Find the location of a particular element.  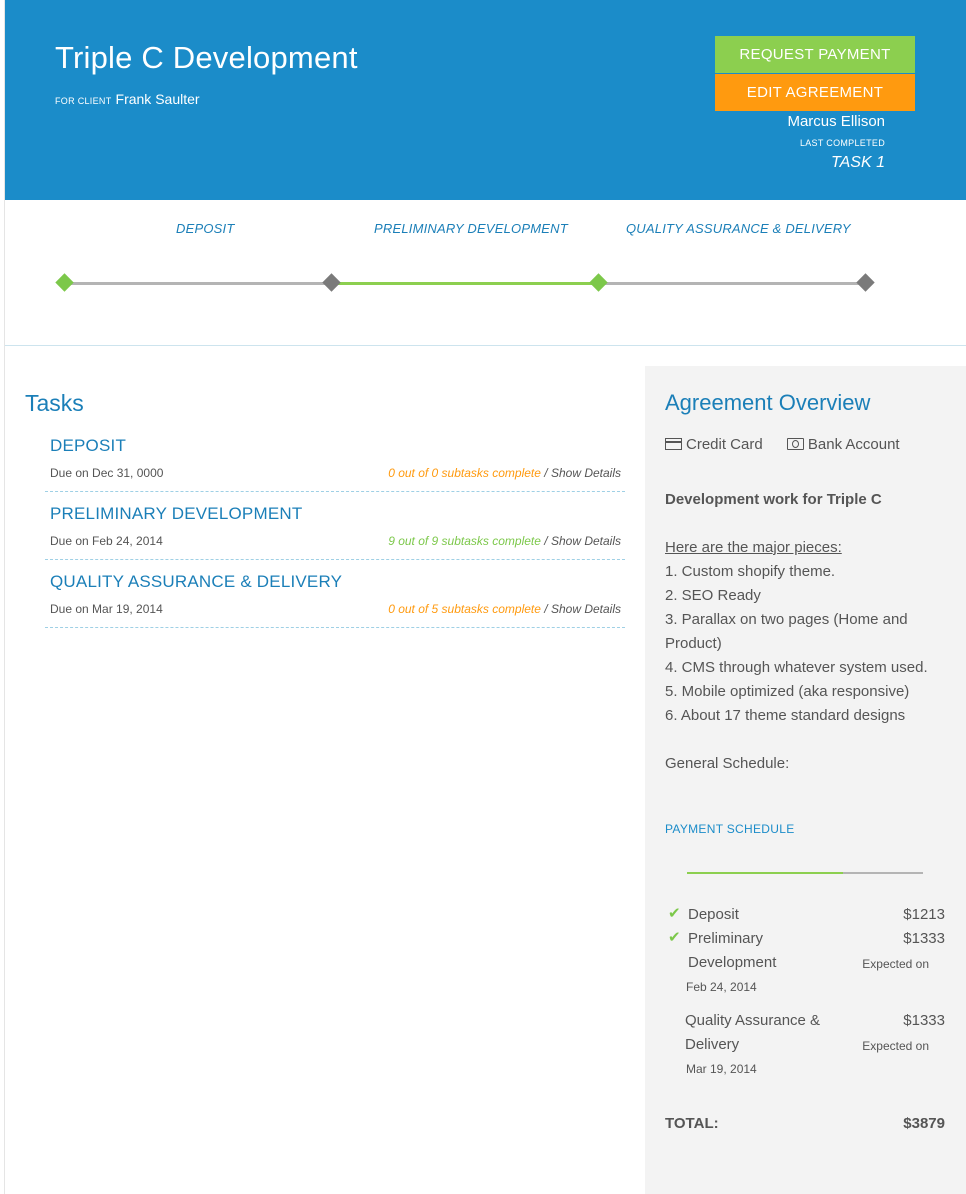

phase-label-quality-assurance: QUALITY ASSURANCE & DELIVERY is located at coordinates (738, 228).